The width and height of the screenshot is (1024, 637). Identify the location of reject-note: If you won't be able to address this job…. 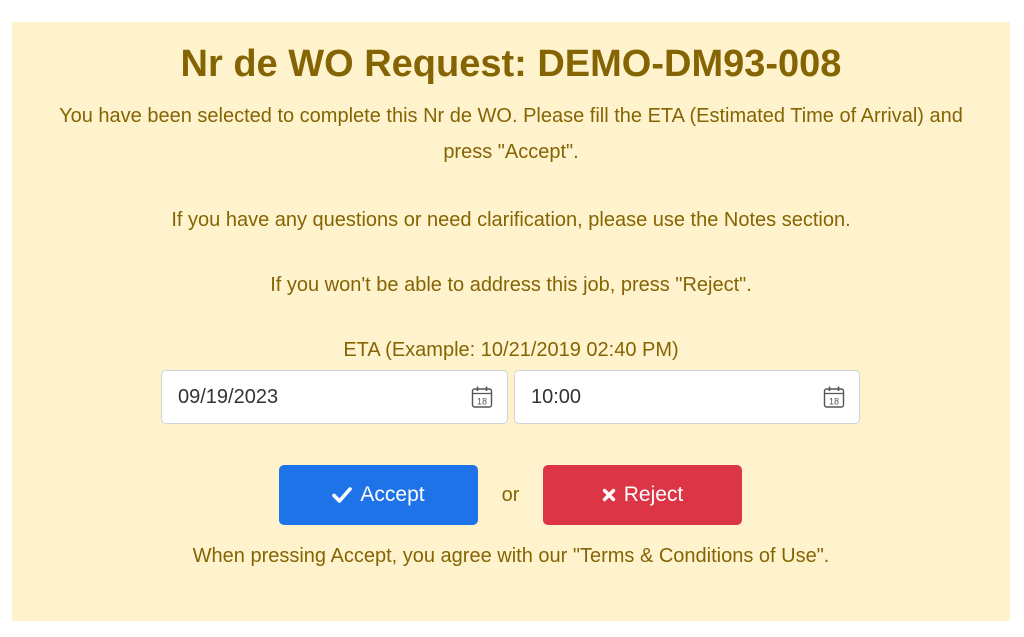
(511, 285).